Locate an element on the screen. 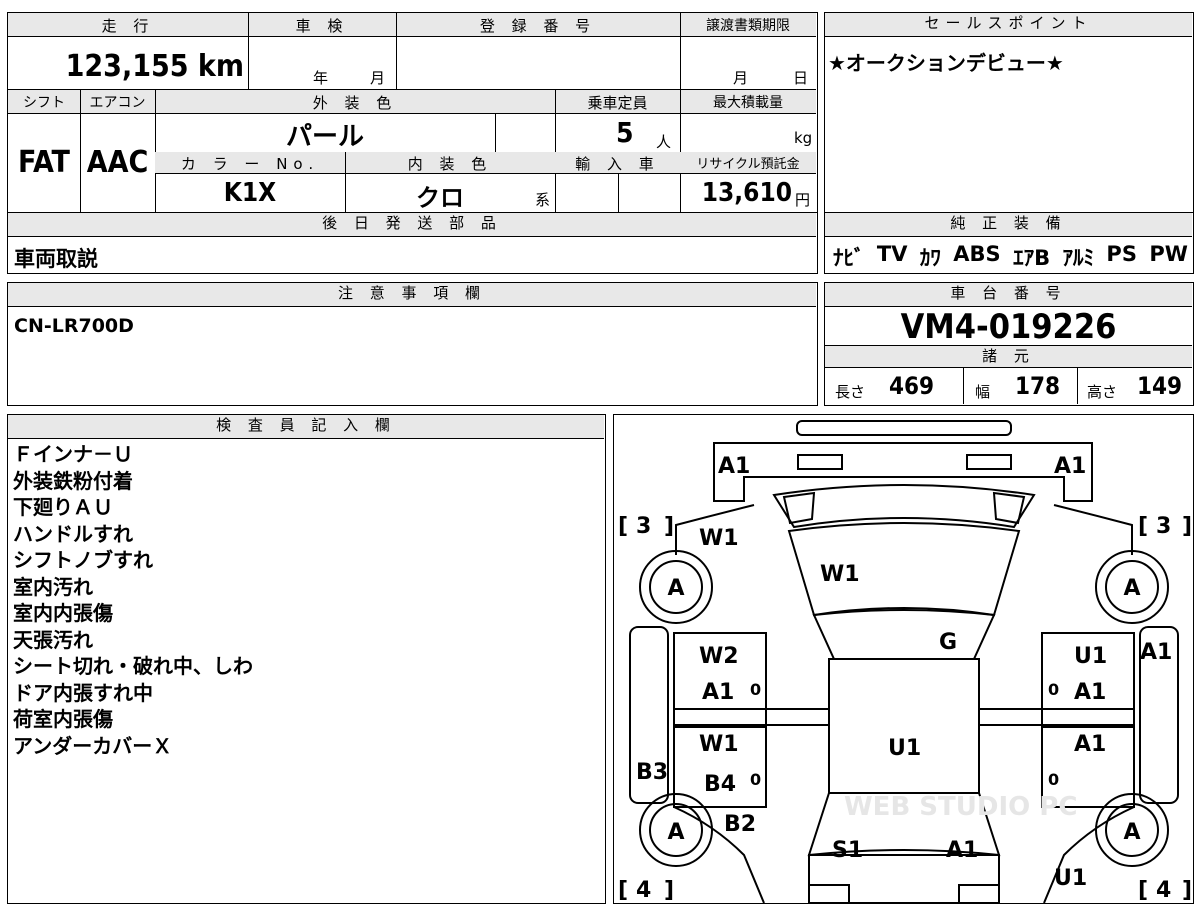 The width and height of the screenshot is (1200, 904). fog-left is located at coordinates (799, 508).